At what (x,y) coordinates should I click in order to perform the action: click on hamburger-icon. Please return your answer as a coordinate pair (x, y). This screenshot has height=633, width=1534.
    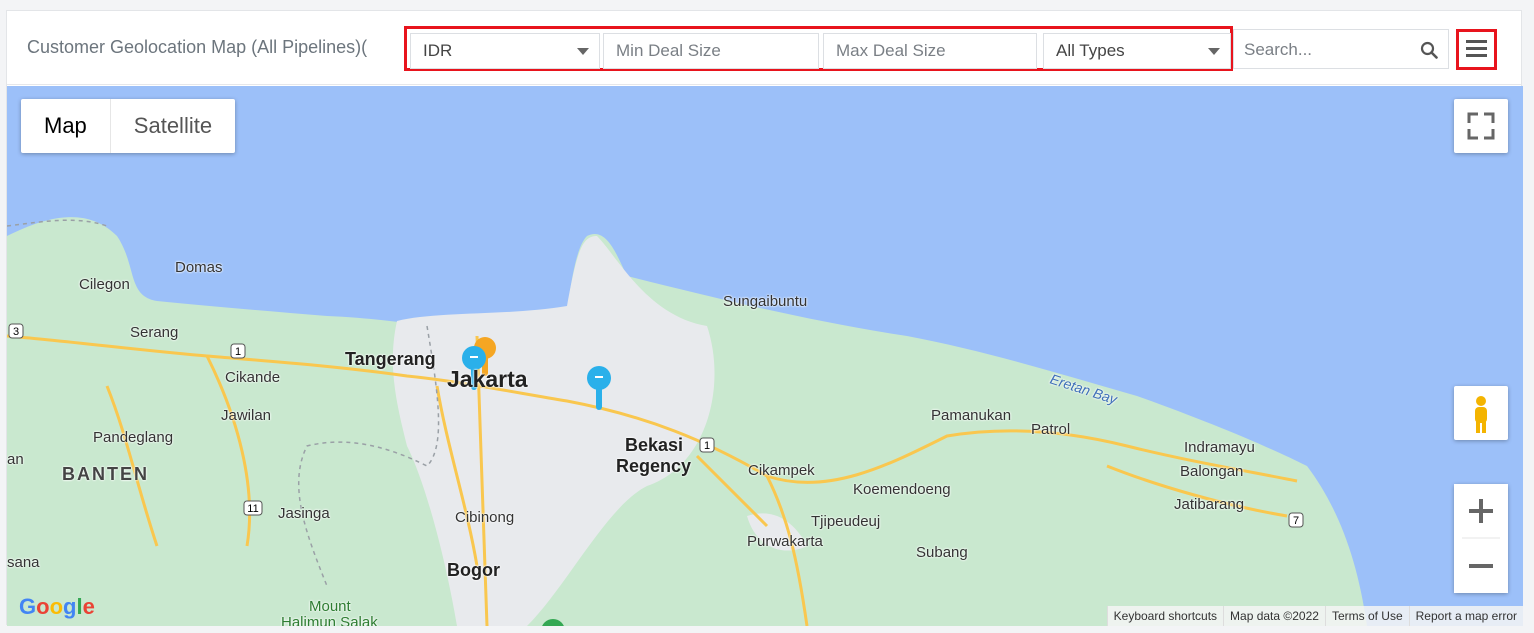
    Looking at the image, I should click on (1476, 41).